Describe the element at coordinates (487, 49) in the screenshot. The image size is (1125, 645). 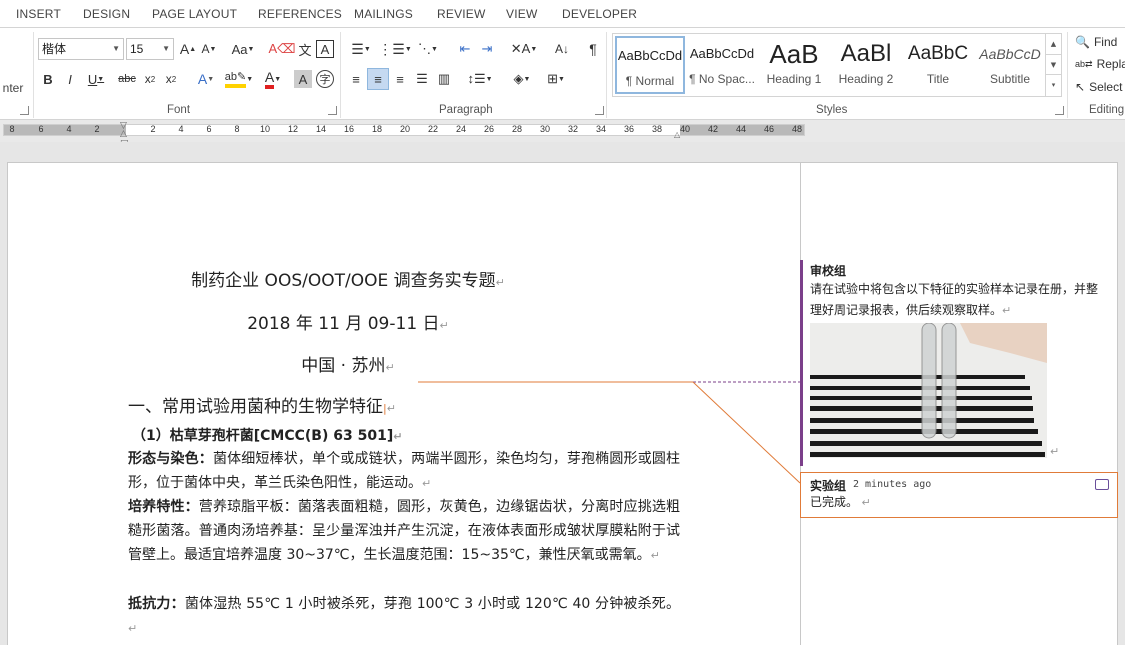
I see `increase-indent-icon: ⇥` at that location.